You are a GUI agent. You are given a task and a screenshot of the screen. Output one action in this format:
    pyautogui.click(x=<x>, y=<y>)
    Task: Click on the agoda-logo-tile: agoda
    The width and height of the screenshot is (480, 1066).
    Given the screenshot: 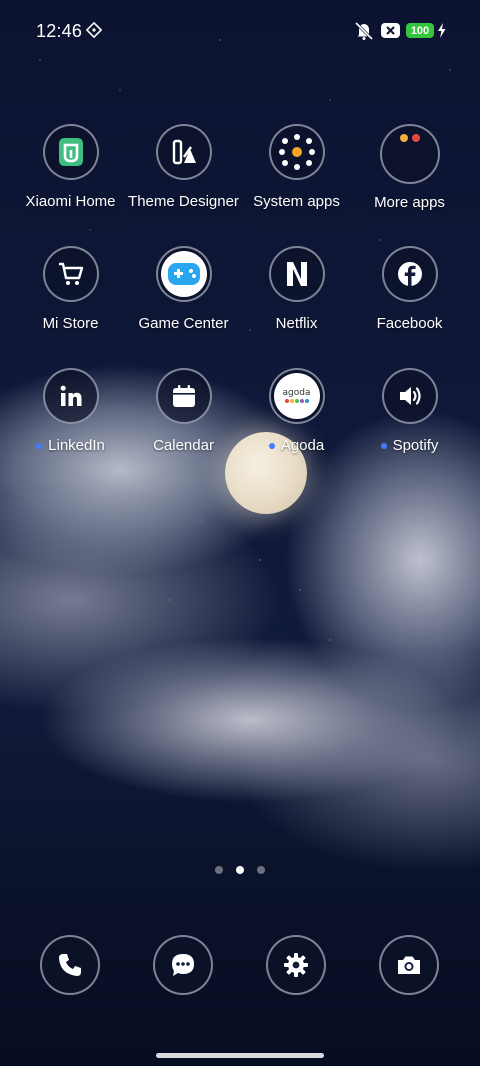 What is the action you would take?
    pyautogui.click(x=296, y=396)
    